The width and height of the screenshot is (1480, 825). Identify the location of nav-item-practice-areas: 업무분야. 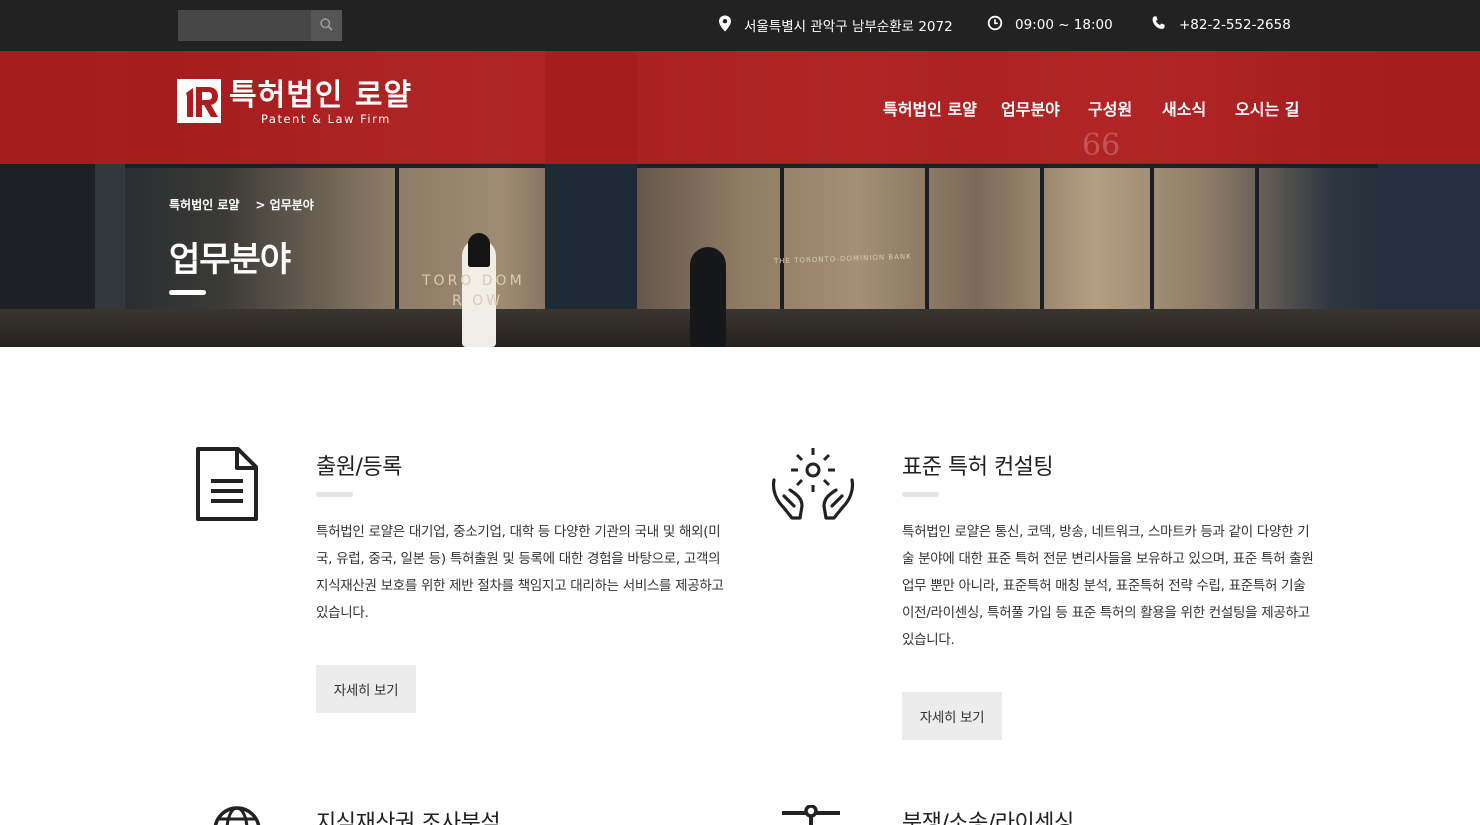
(1030, 108).